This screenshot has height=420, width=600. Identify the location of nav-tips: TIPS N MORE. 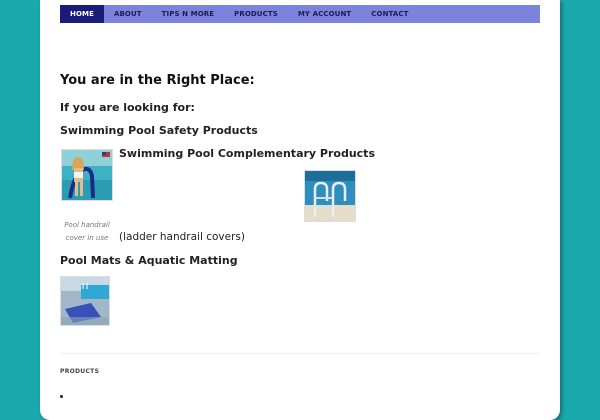
(188, 14).